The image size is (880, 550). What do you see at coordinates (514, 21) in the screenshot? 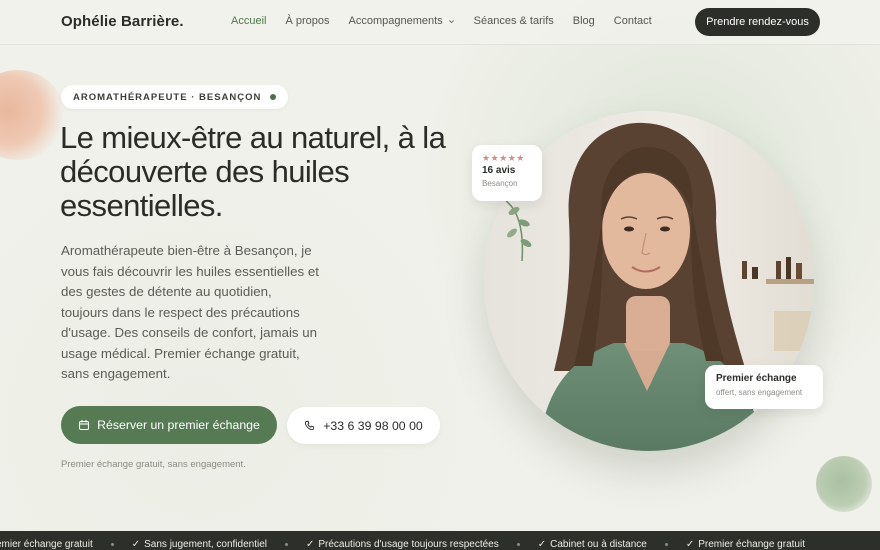
I see `nav-seances-tarifs: Séances & tarifs` at bounding box center [514, 21].